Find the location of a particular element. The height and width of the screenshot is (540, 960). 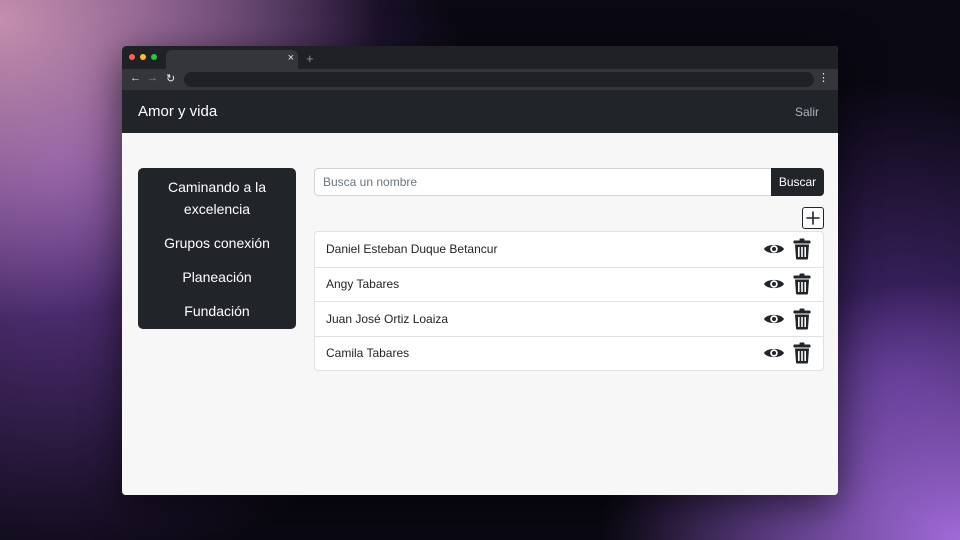

sidebar-item-fundacion: Fundación is located at coordinates (217, 311).